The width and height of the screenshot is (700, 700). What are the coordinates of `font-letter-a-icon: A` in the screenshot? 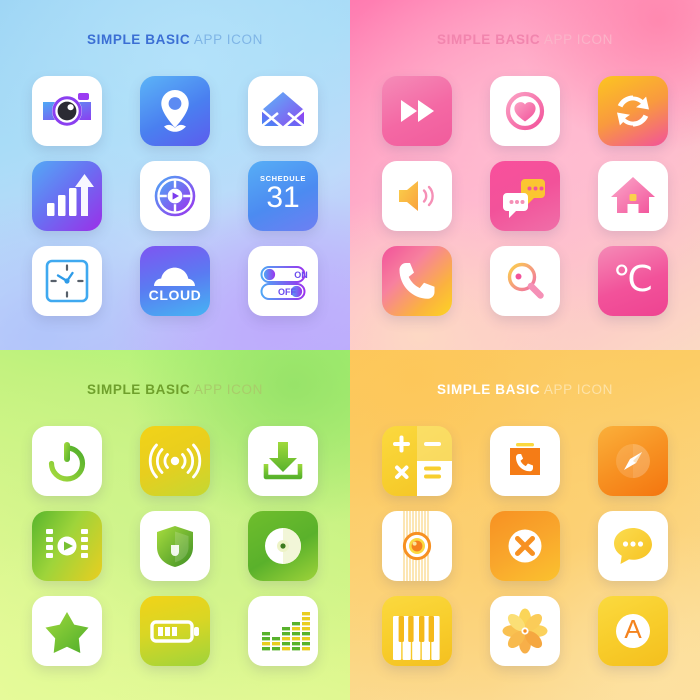 It's located at (633, 631).